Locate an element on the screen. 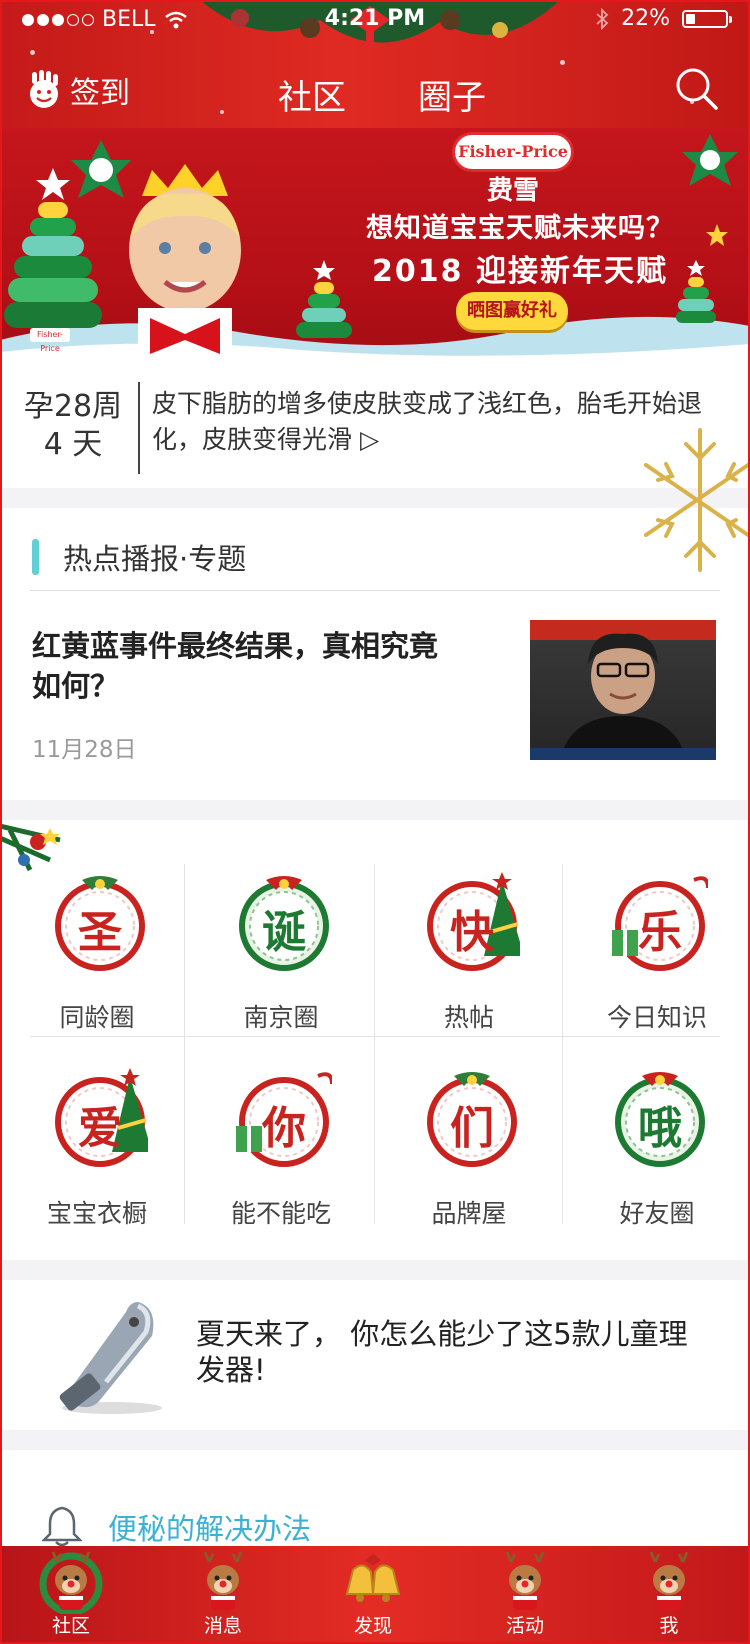  status-bar: BELL 4:21 PM 22% is located at coordinates (375, 20).